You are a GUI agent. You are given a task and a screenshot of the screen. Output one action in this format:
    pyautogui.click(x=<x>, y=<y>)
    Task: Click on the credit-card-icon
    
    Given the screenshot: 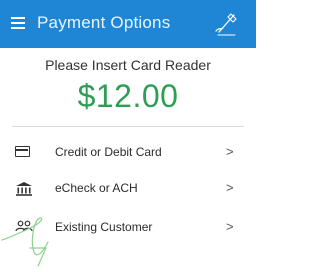 What is the action you would take?
    pyautogui.click(x=24, y=153)
    